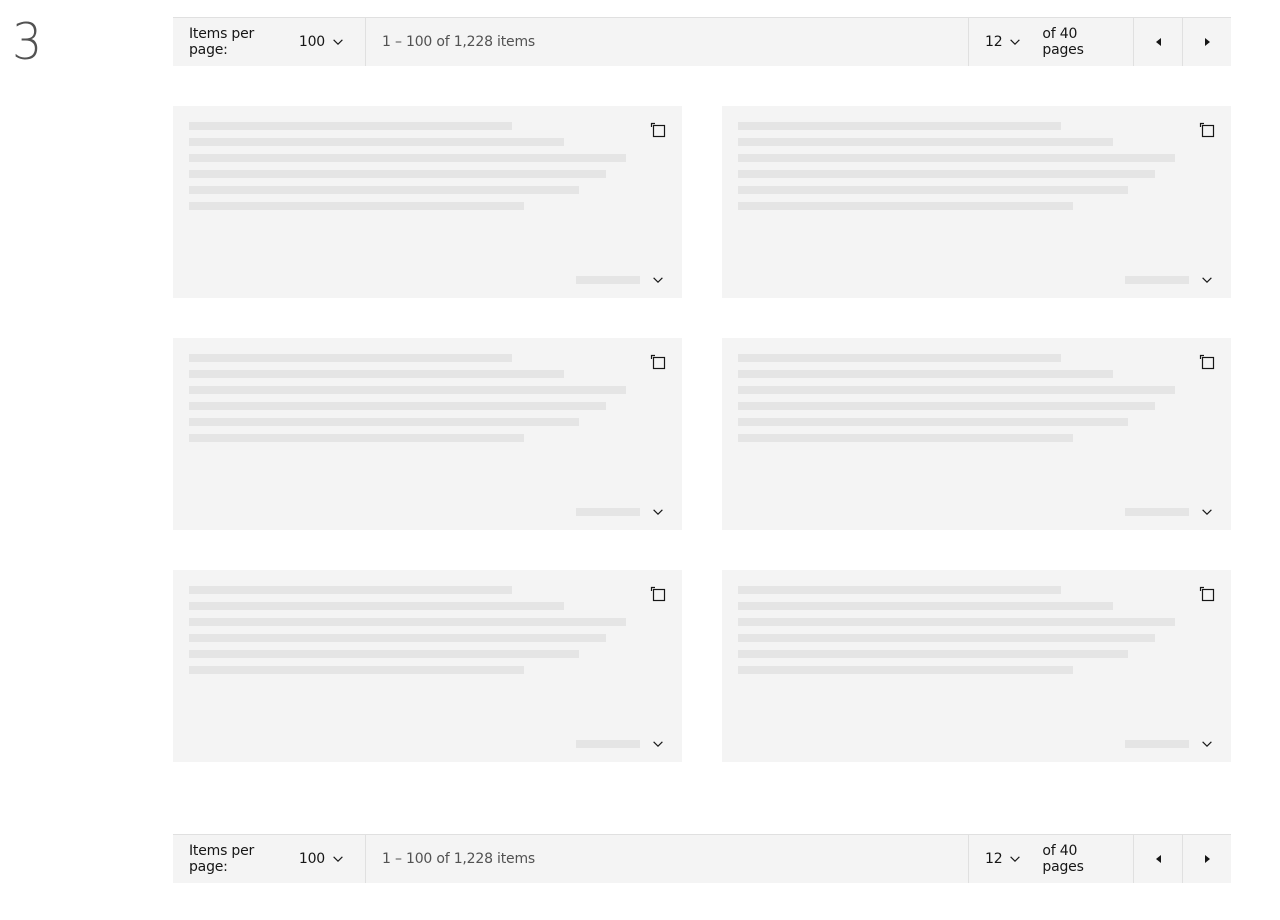 Image resolution: width=1280 pixels, height=920 pixels. I want to click on step-number: 3, so click(27, 42).